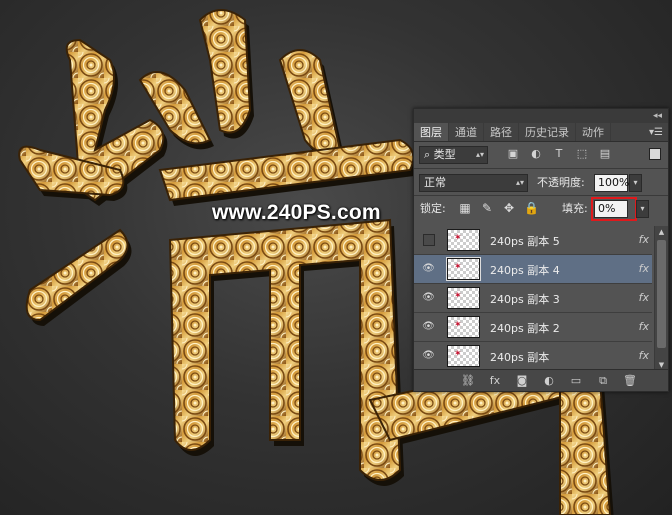 The image size is (672, 515). I want to click on panel-footer: ⛓ fx ◙ ◐ ▭ ⧉ 🗑, so click(541, 380).